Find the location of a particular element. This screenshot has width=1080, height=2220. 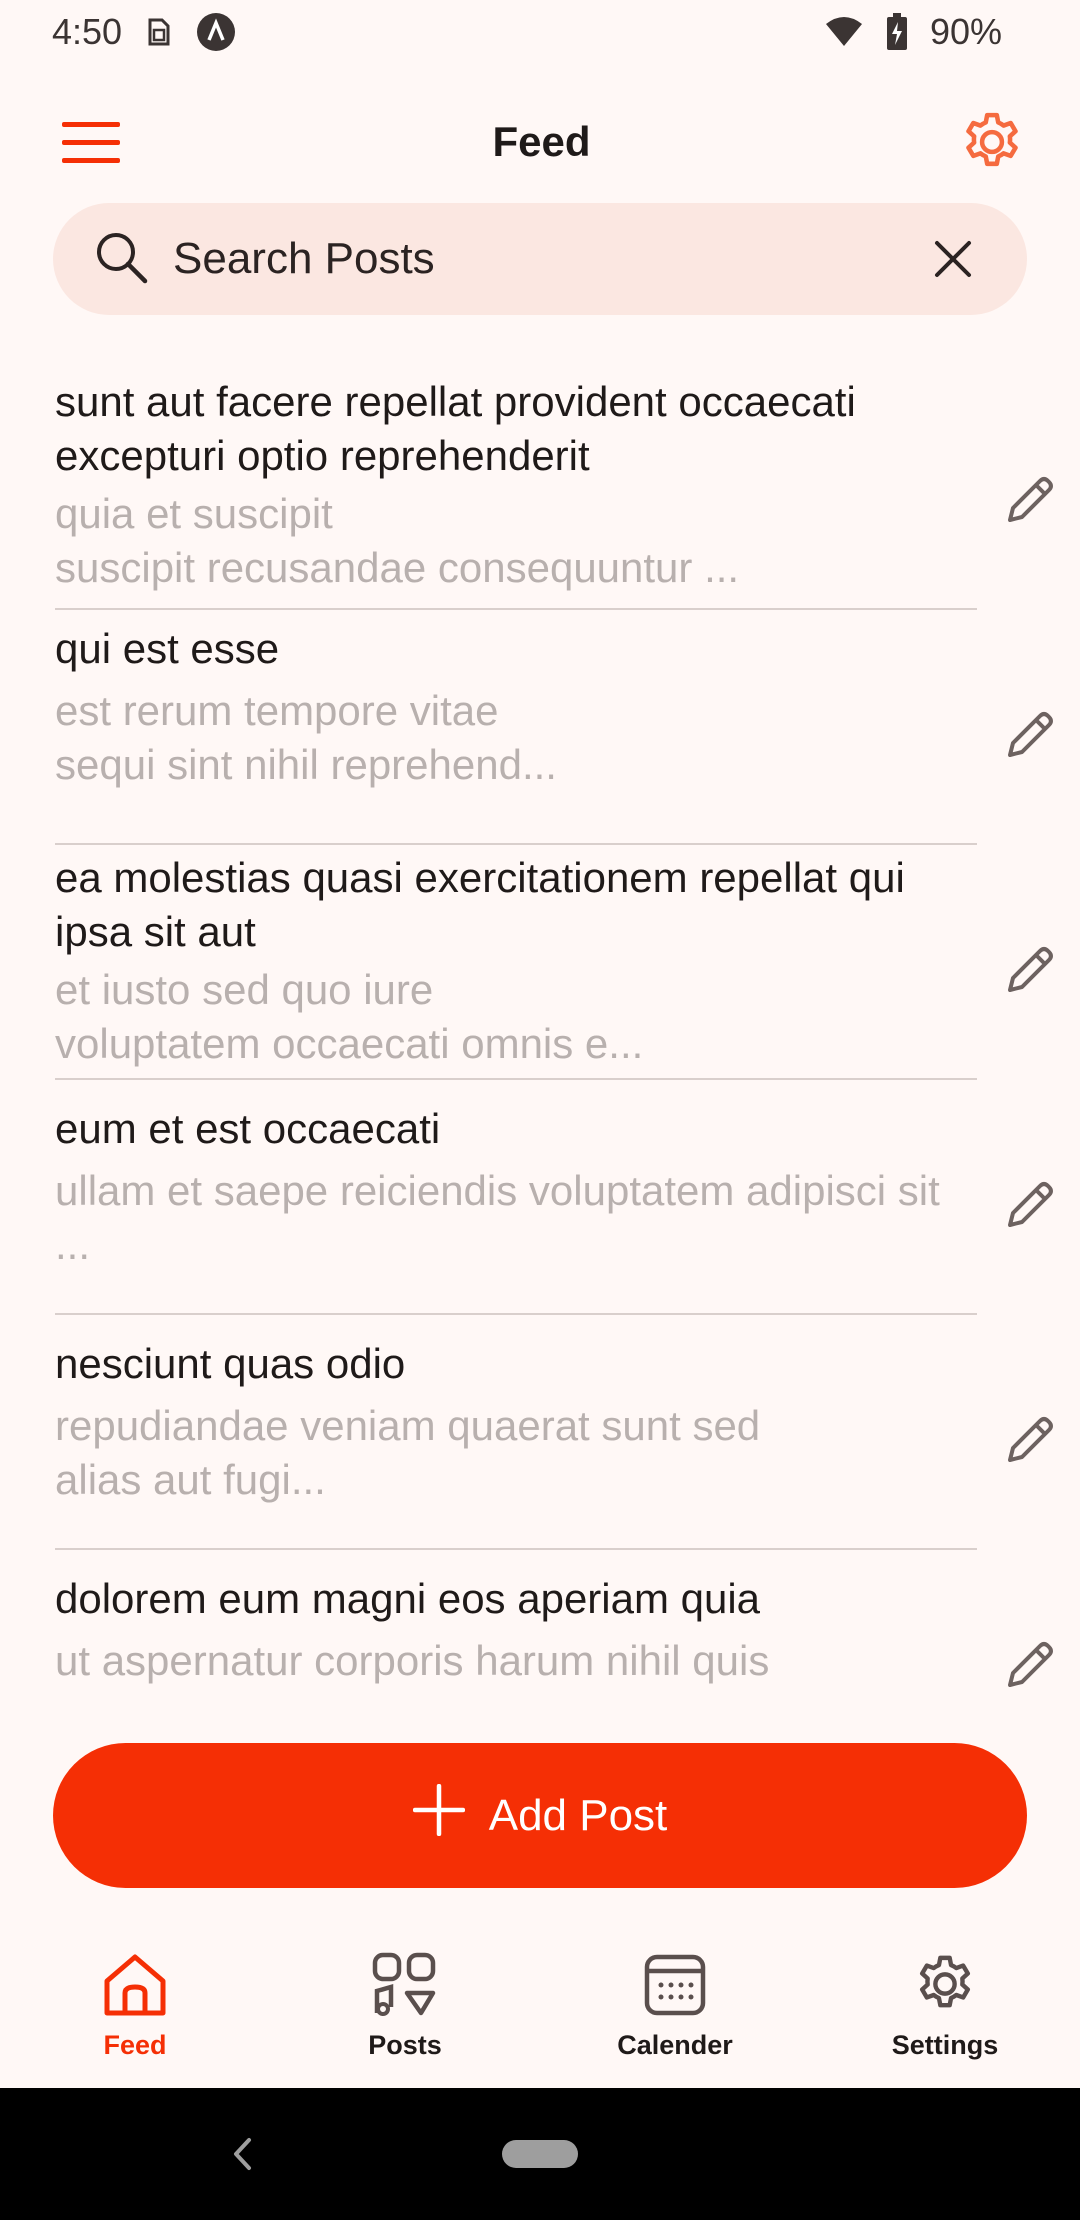

battery-percent: 90% is located at coordinates (965, 31).